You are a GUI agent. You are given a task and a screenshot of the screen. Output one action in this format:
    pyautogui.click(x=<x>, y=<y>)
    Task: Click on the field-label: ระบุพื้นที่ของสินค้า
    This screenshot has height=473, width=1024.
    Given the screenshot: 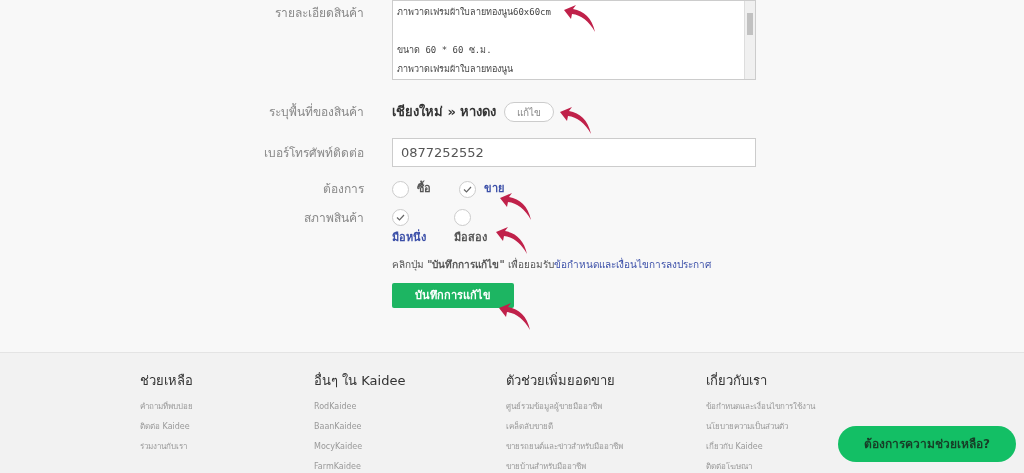 What is the action you would take?
    pyautogui.click(x=316, y=112)
    